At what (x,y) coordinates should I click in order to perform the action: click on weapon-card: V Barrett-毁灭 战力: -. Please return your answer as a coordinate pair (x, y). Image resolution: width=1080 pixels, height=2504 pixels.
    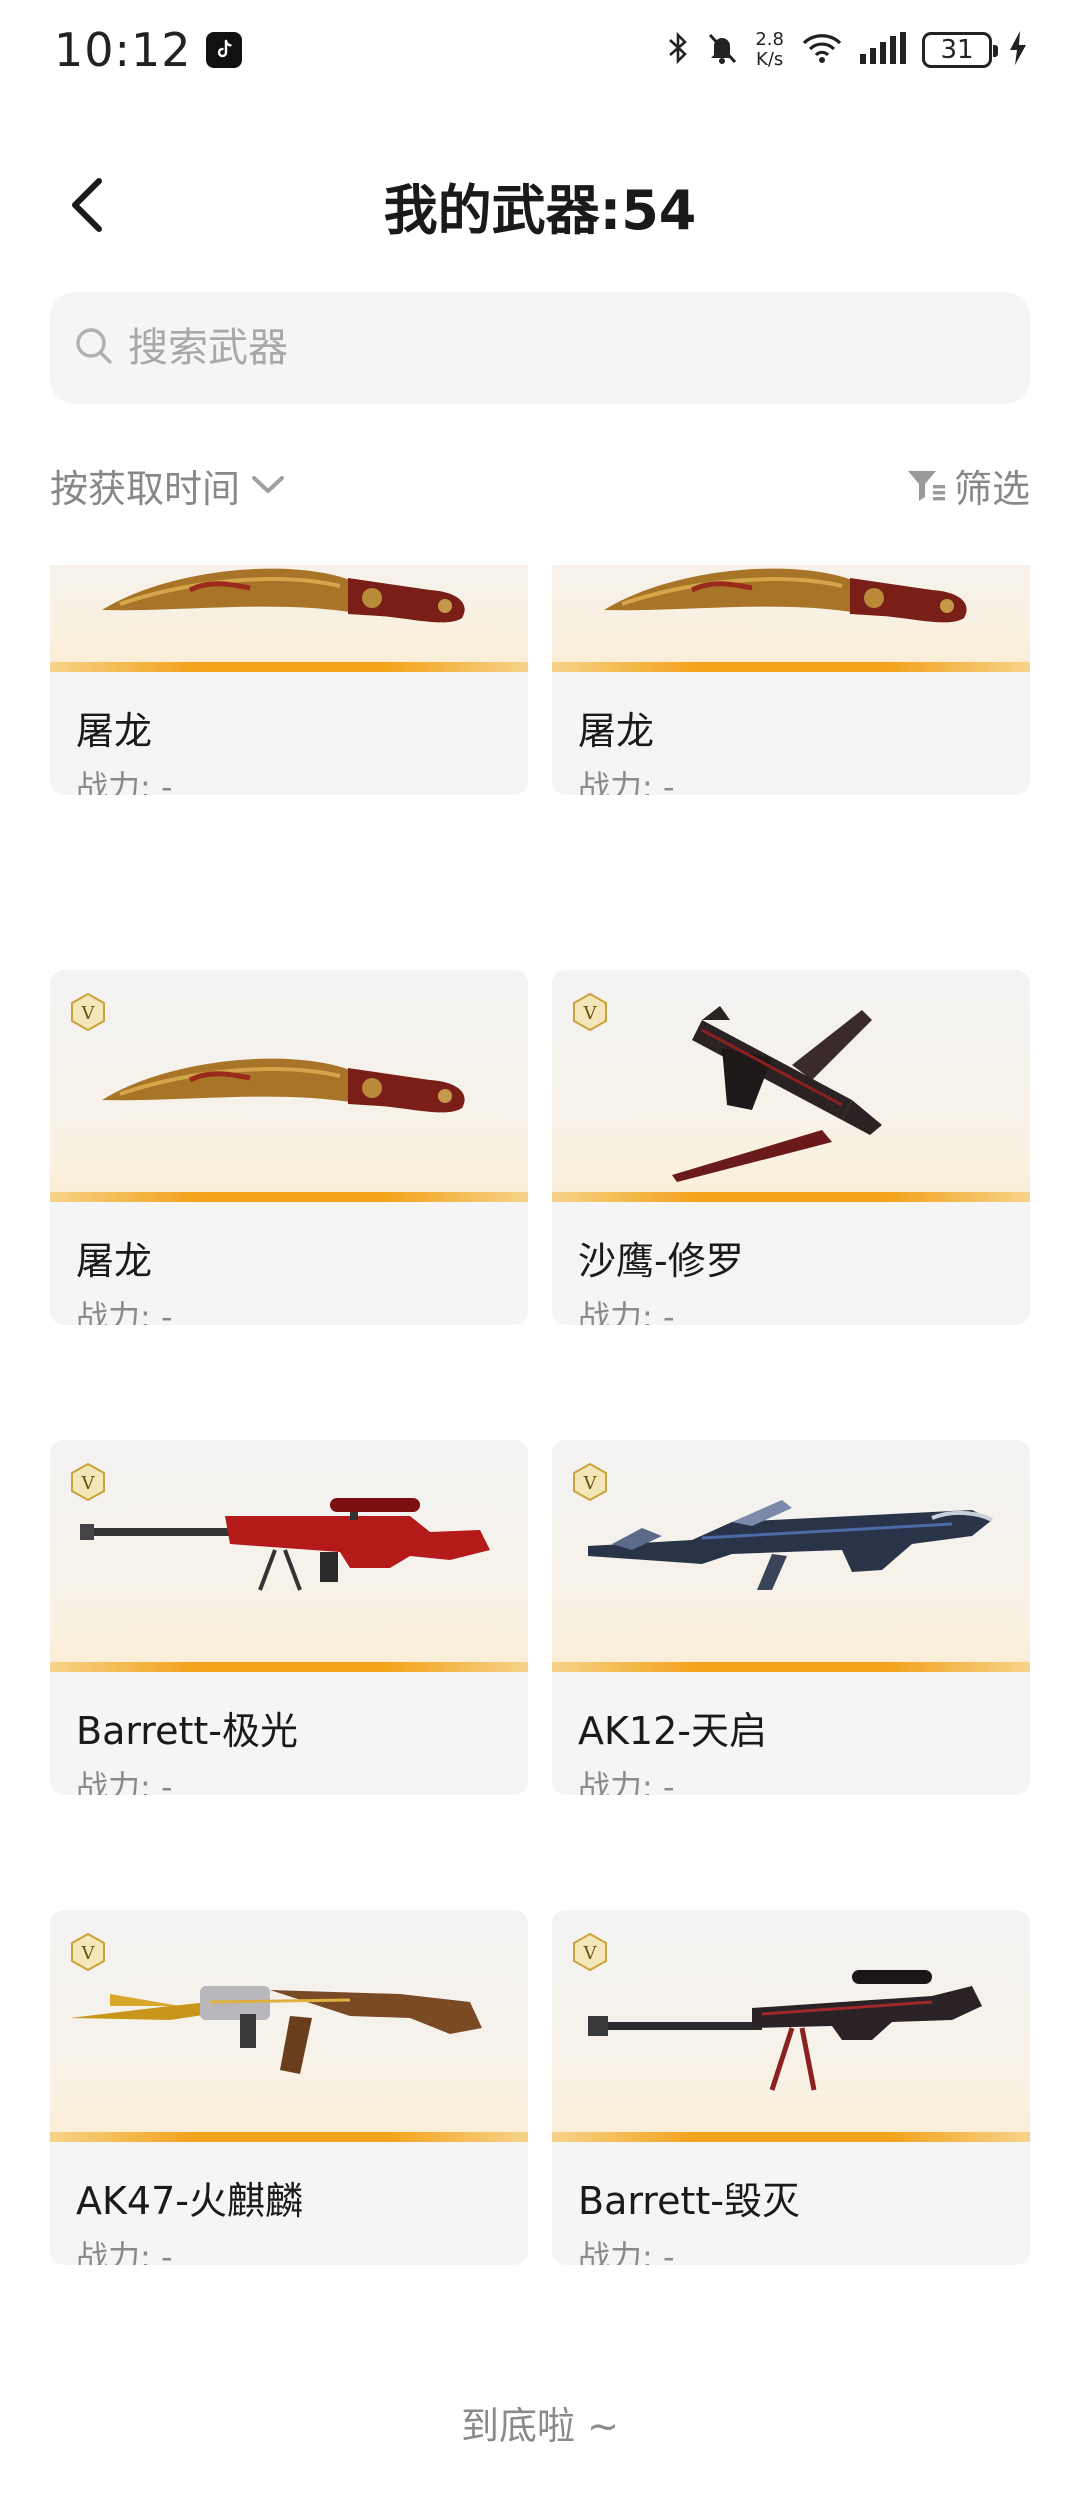
    Looking at the image, I should click on (791, 2087).